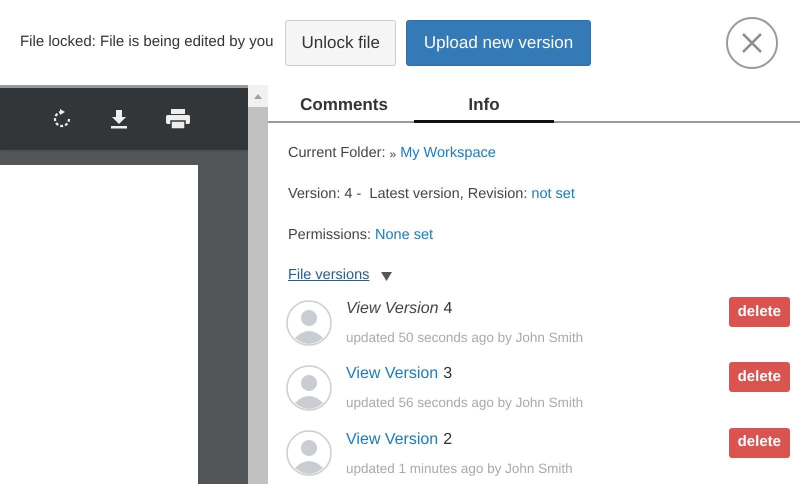  I want to click on version-number: 2, so click(447, 440).